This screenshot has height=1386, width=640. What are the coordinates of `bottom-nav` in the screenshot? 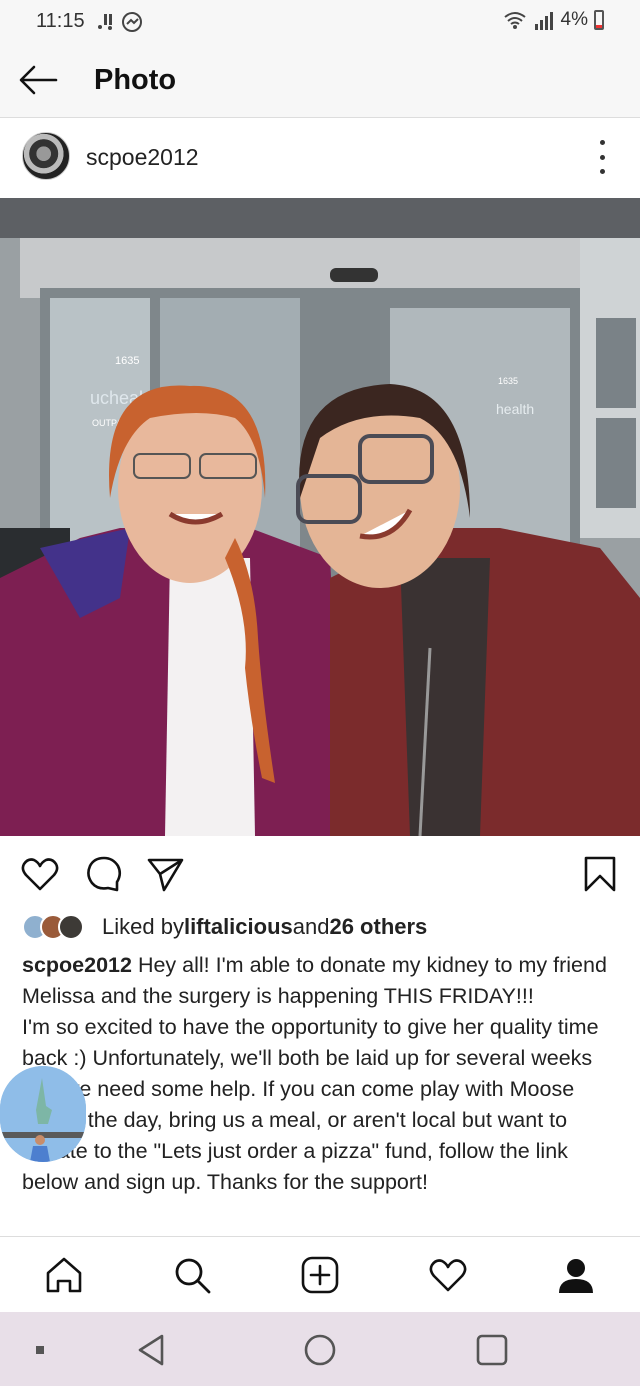 It's located at (320, 1274).